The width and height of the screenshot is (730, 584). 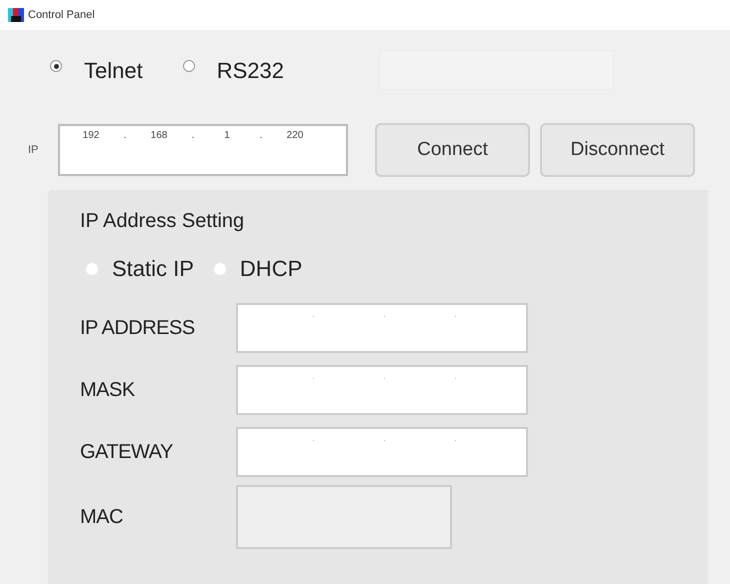 I want to click on radio-label: DHCP, so click(x=271, y=268).